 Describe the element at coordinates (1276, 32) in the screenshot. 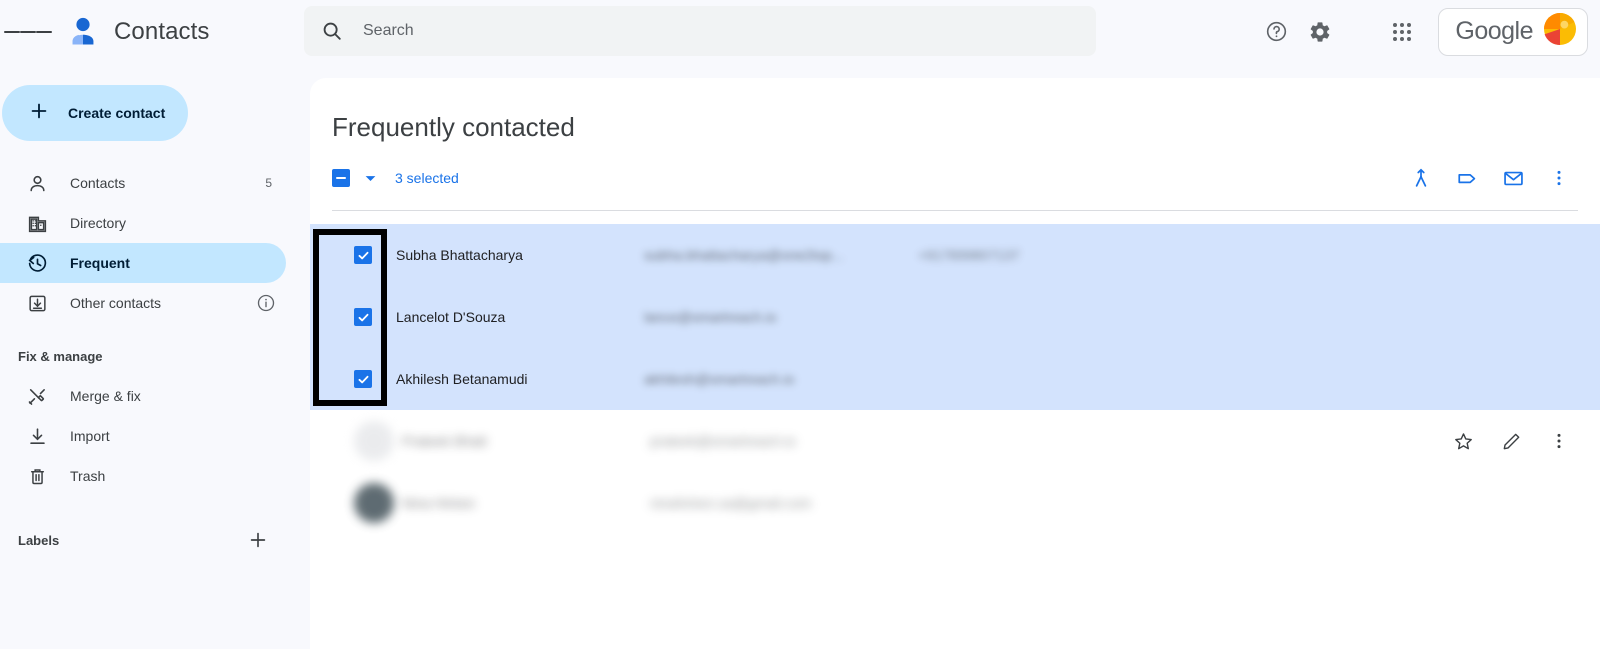

I see `help-circle-icon` at that location.